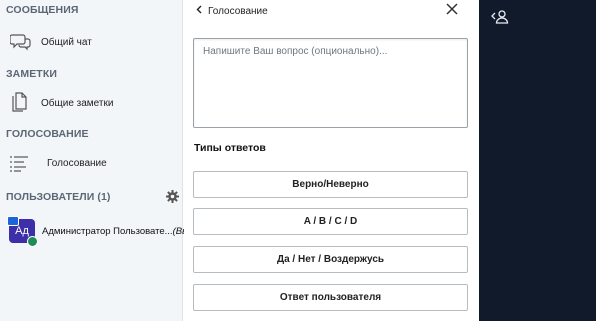 Image resolution: width=596 pixels, height=321 pixels. I want to click on gear-icon, so click(172, 196).